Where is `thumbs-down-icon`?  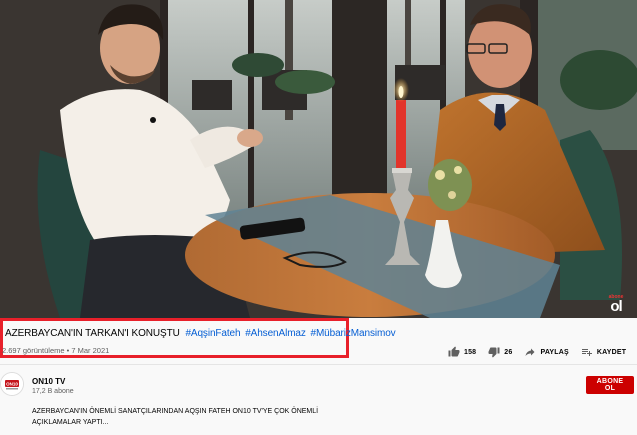 thumbs-down-icon is located at coordinates (494, 352).